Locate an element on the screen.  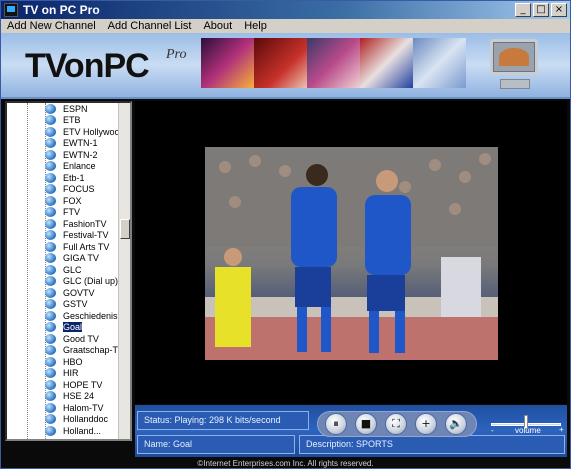
channel-list-item: EWTN-1 is located at coordinates (83, 144).